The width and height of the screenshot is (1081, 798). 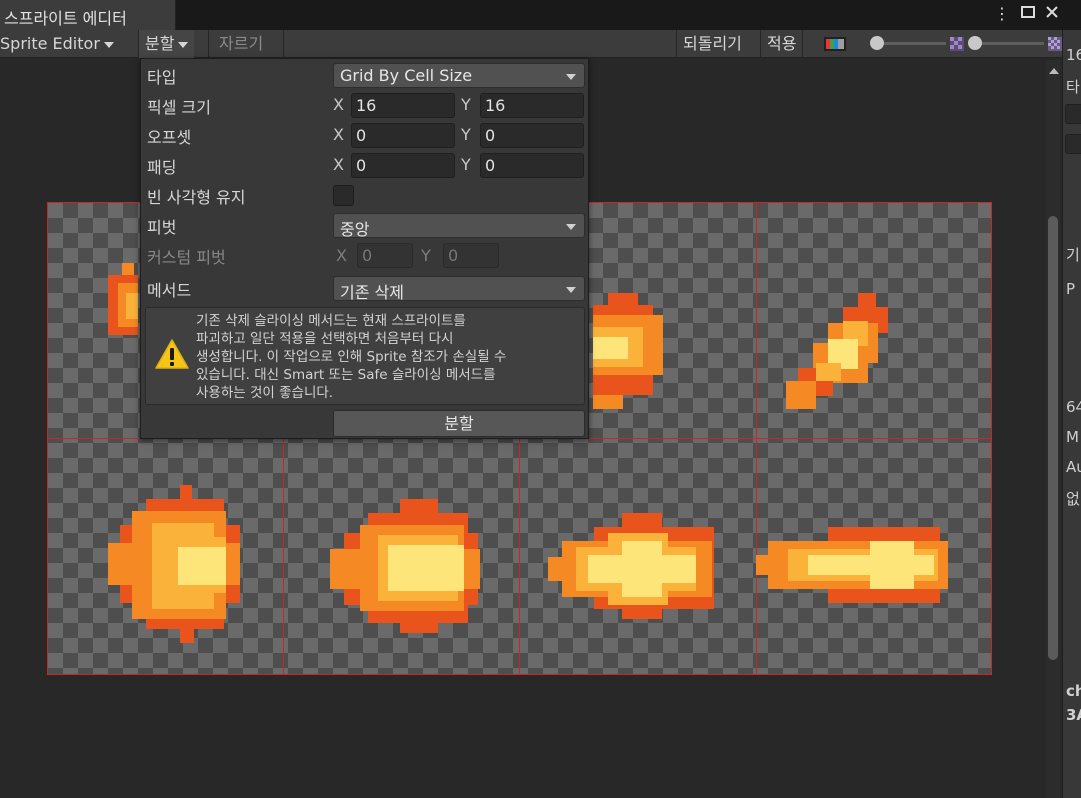 What do you see at coordinates (466, 134) in the screenshot?
I see `offset-y-label: Y` at bounding box center [466, 134].